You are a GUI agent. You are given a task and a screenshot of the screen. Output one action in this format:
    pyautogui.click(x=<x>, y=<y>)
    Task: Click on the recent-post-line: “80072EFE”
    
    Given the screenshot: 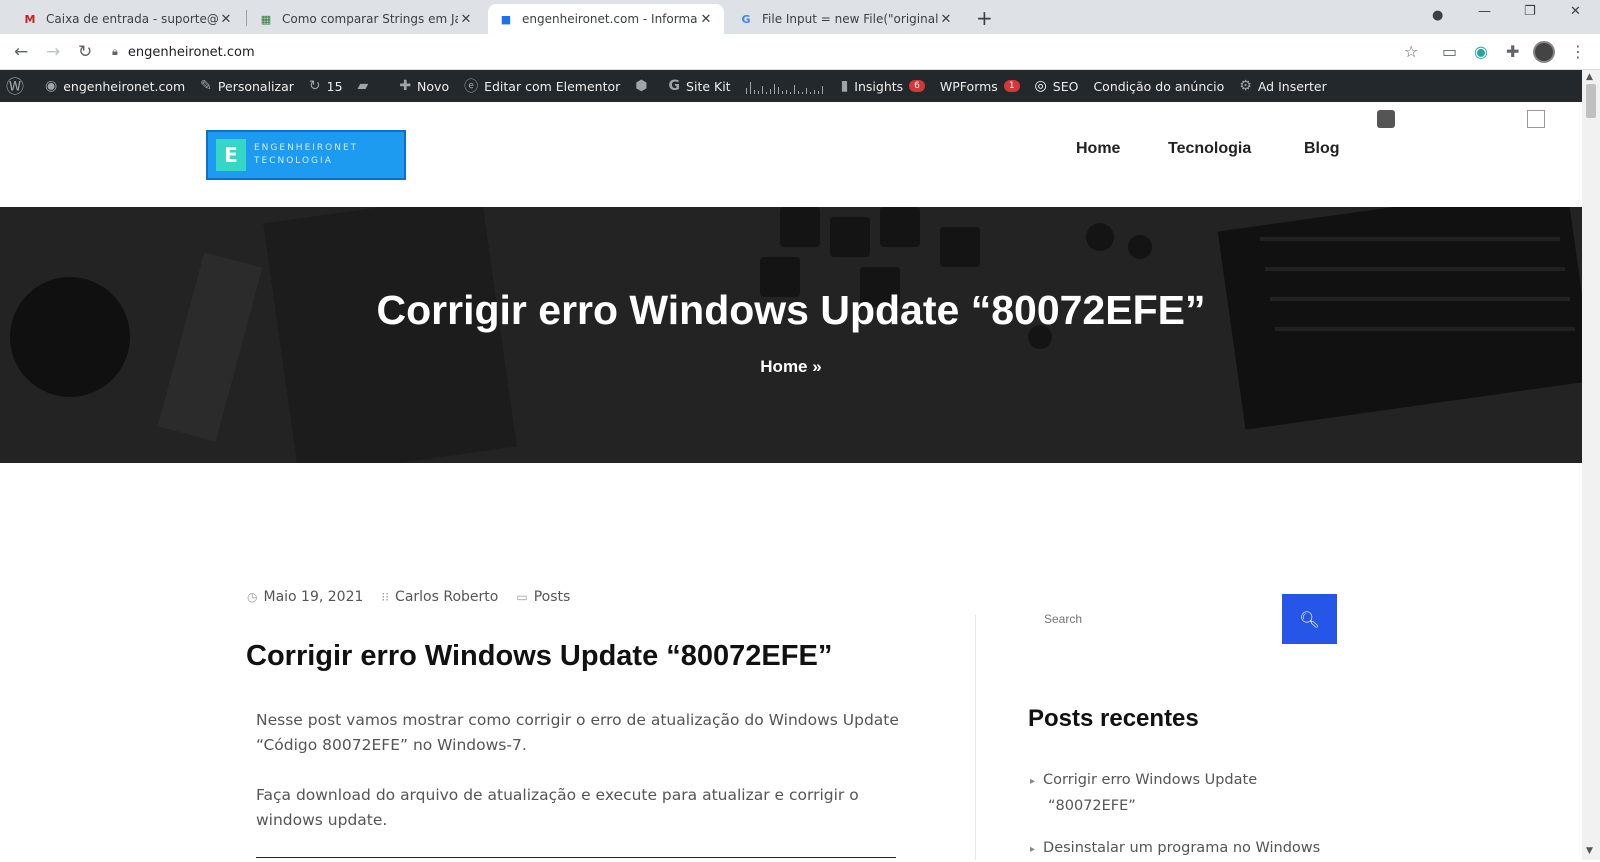 What is the action you would take?
    pyautogui.click(x=1185, y=806)
    